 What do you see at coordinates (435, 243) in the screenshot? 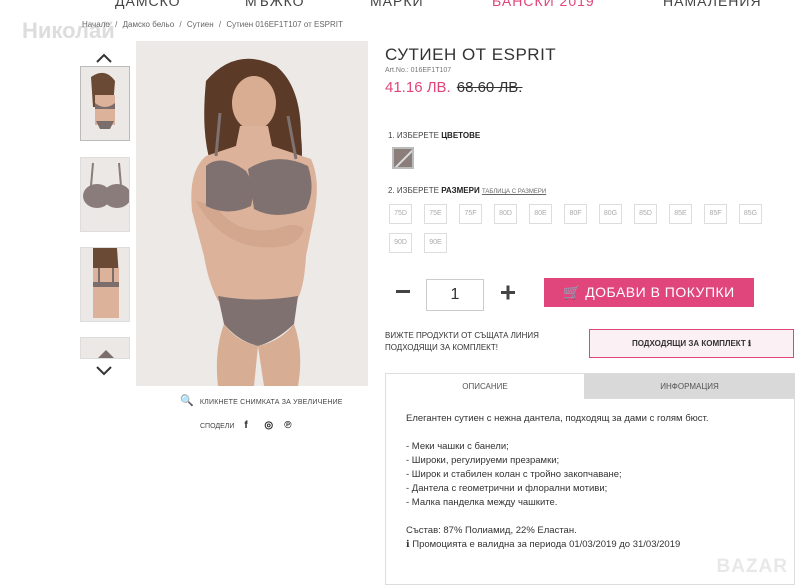
I see `size-option: 90E` at bounding box center [435, 243].